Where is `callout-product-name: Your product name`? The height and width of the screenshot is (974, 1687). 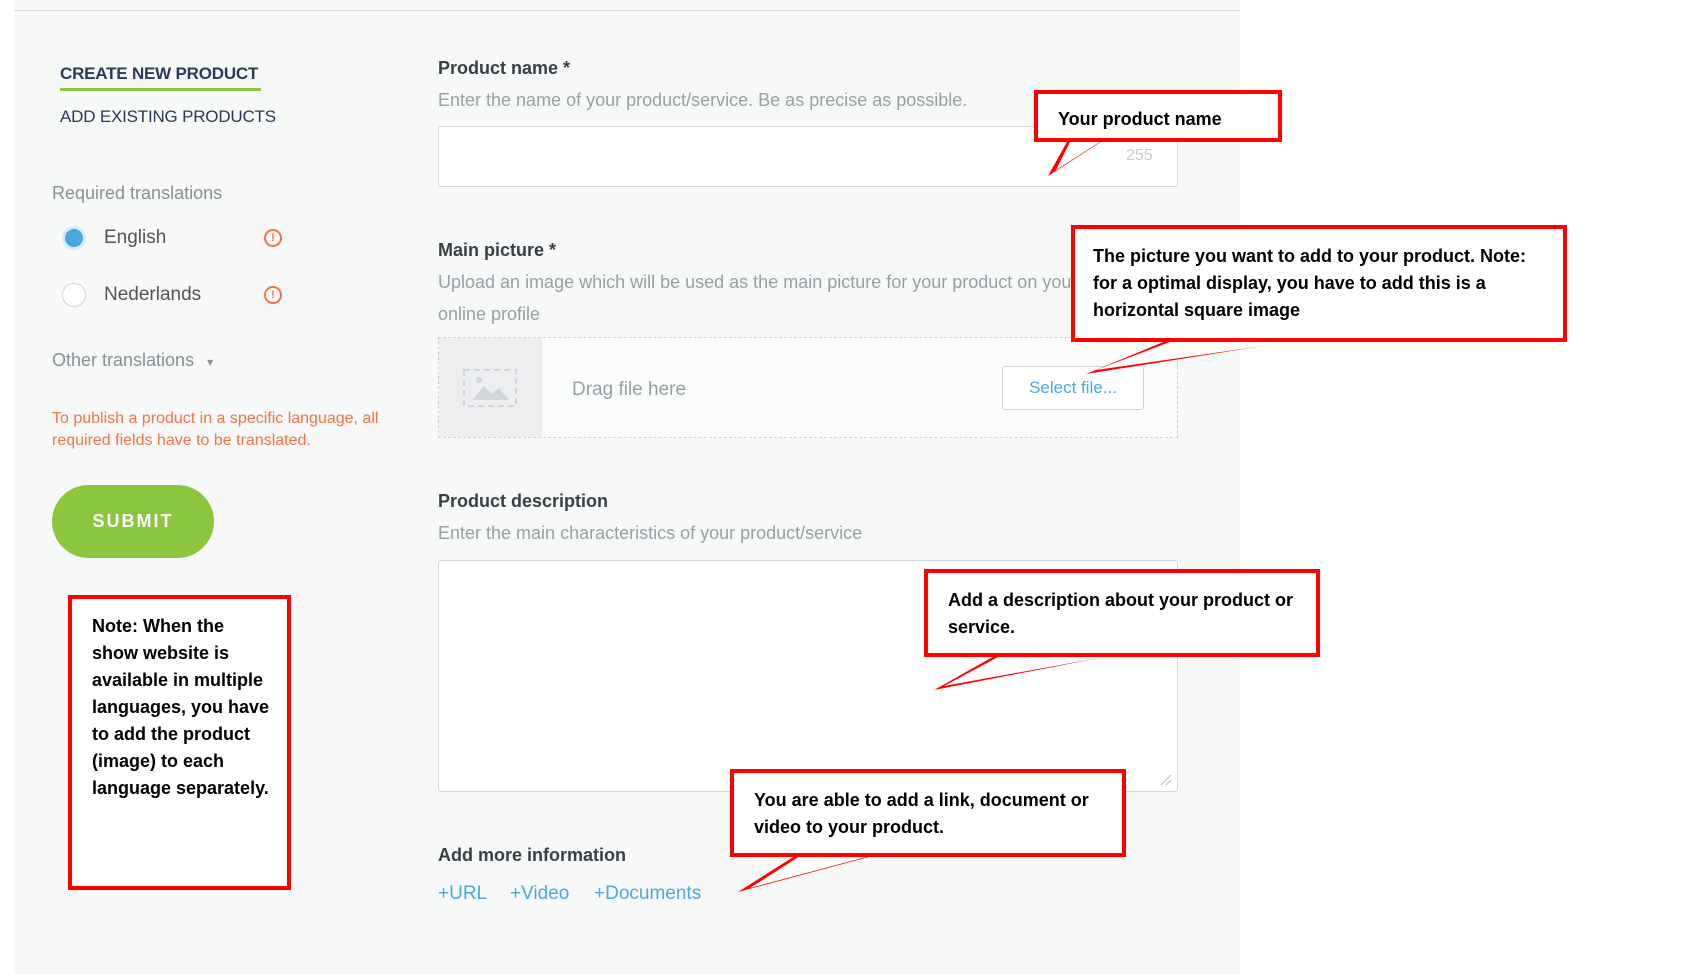
callout-product-name: Your product name is located at coordinates (1158, 116).